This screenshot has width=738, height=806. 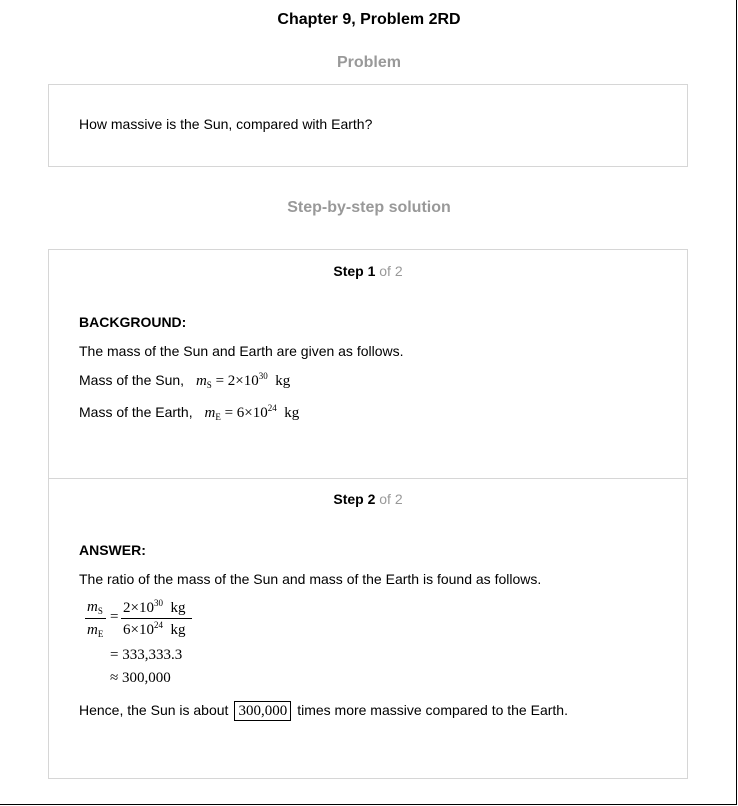 What do you see at coordinates (210, 413) in the screenshot?
I see `earth-mass-symbol: m` at bounding box center [210, 413].